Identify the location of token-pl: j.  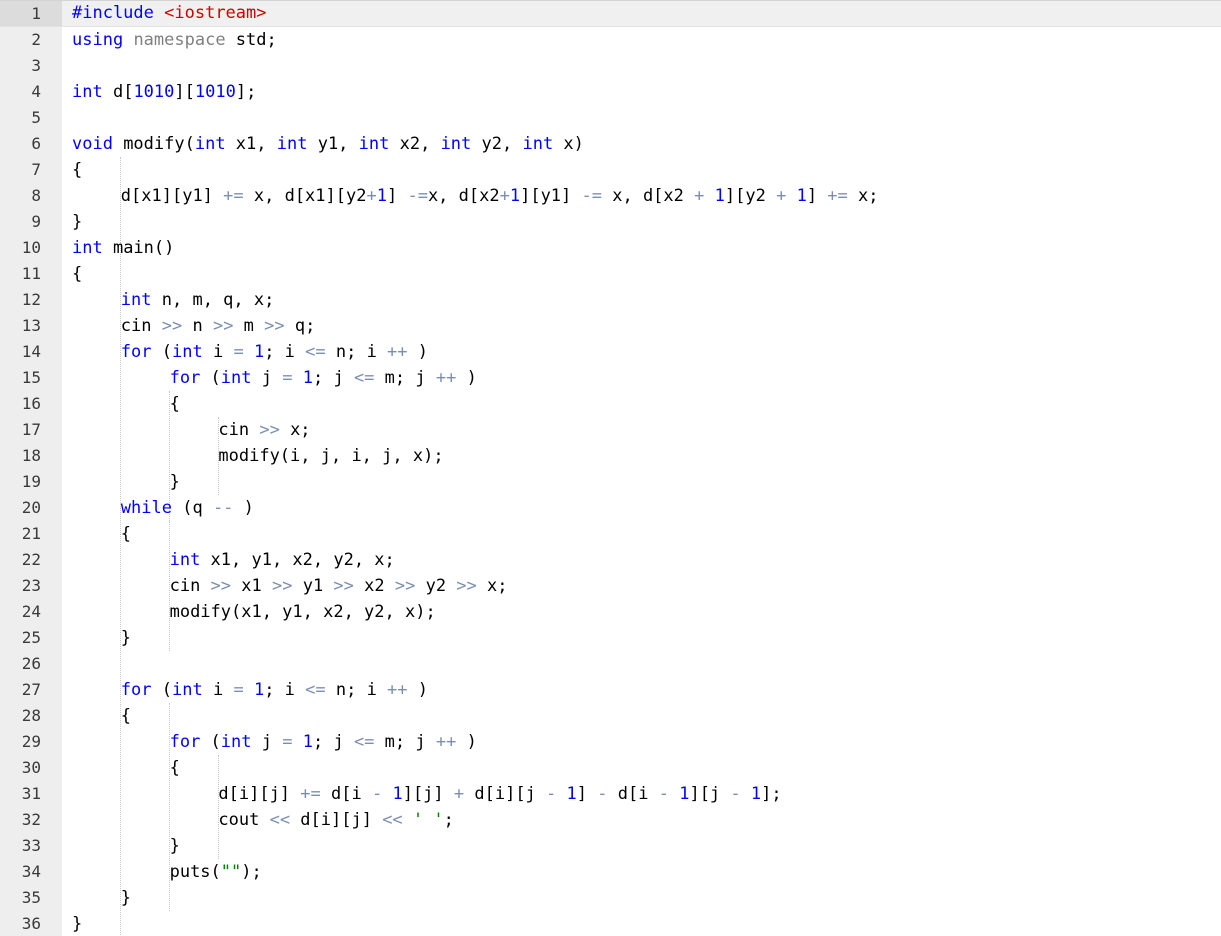
(267, 742).